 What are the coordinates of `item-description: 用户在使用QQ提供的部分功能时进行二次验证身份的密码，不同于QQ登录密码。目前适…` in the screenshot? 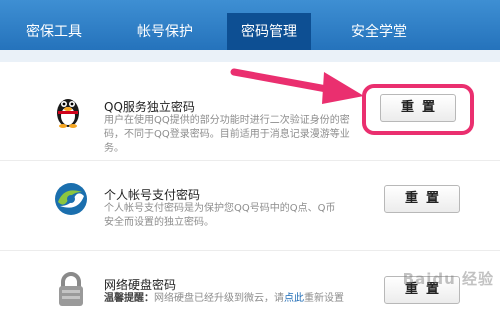 It's located at (227, 134).